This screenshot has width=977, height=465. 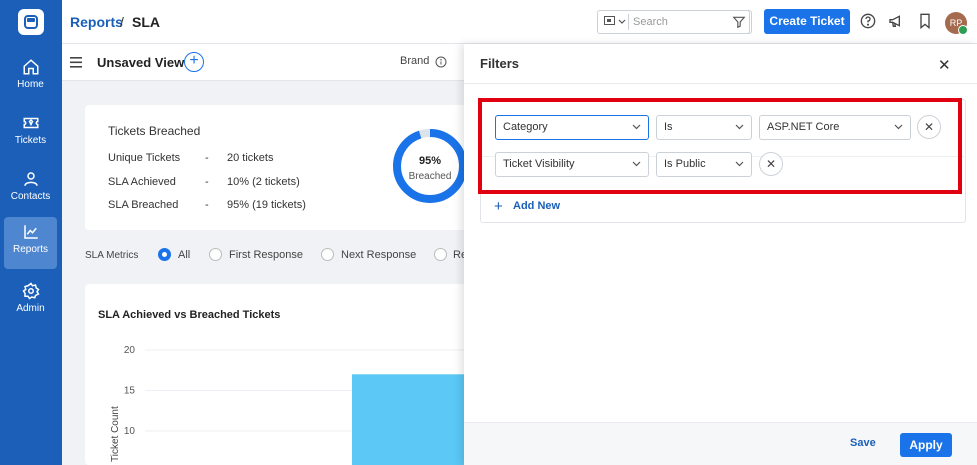 What do you see at coordinates (408, 419) in the screenshot?
I see `bar` at bounding box center [408, 419].